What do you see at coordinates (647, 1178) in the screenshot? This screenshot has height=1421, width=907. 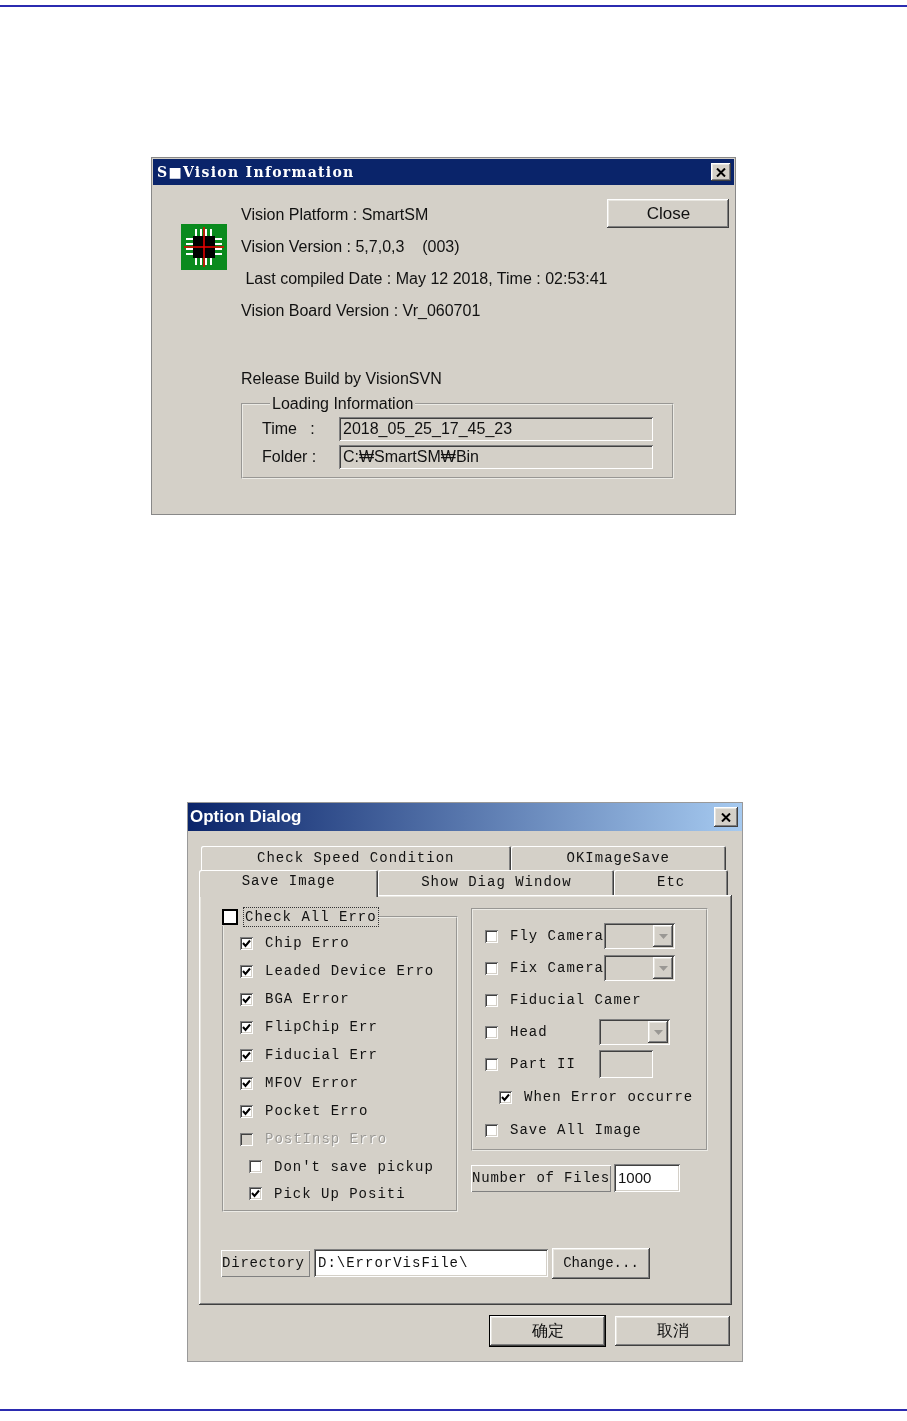 I see `input-field: 1000` at bounding box center [647, 1178].